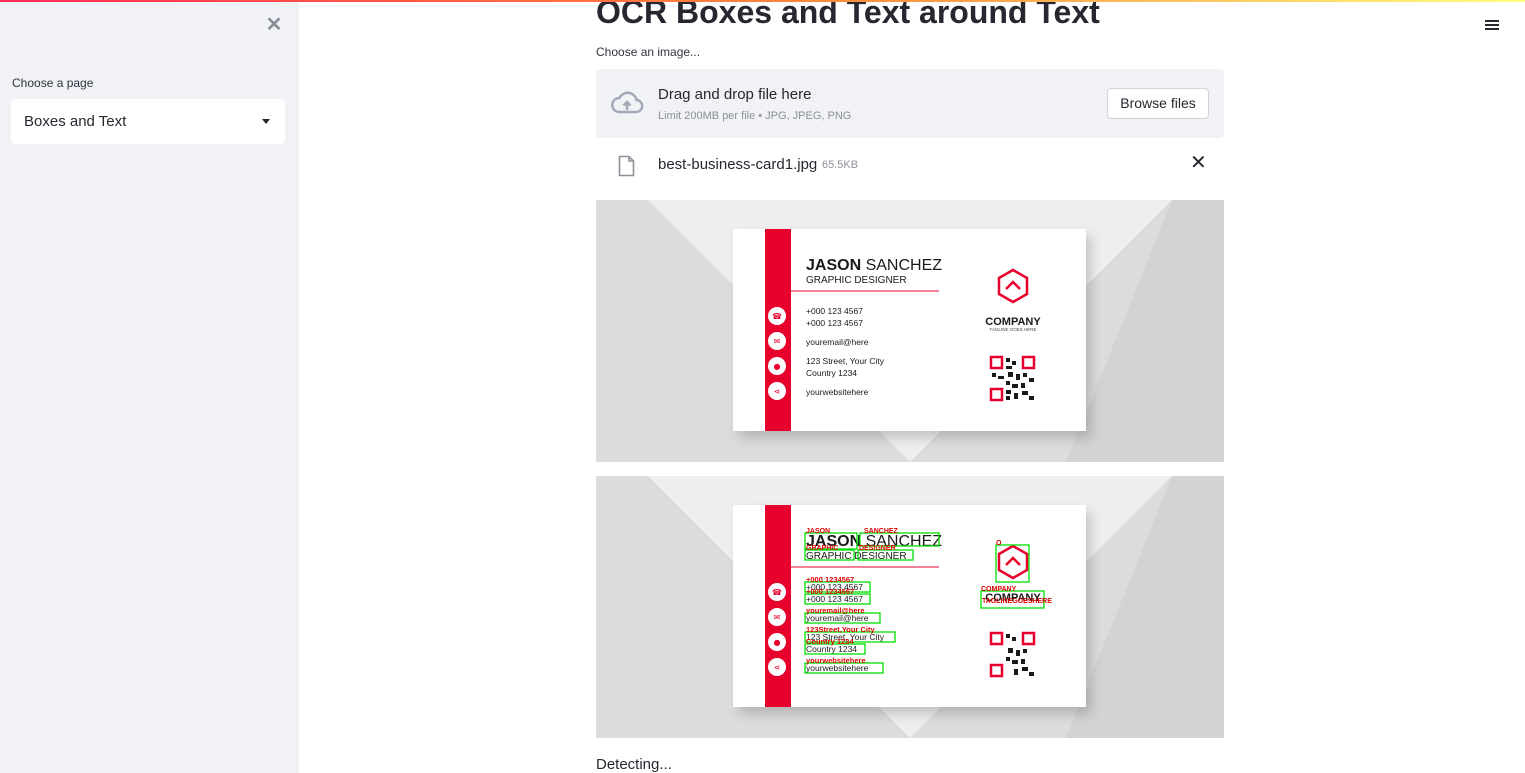 Image resolution: width=1525 pixels, height=773 pixels. What do you see at coordinates (830, 579) in the screenshot?
I see `ocr-label-phone-1: +000 1234567` at bounding box center [830, 579].